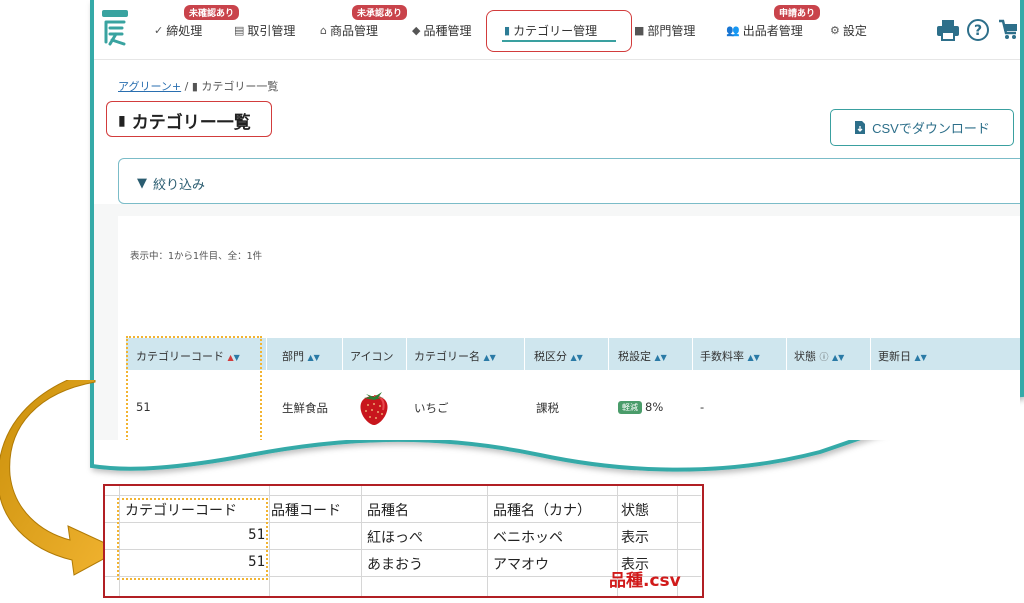  I want to click on th-tax-setting: 税設定 ▲▼, so click(642, 356).